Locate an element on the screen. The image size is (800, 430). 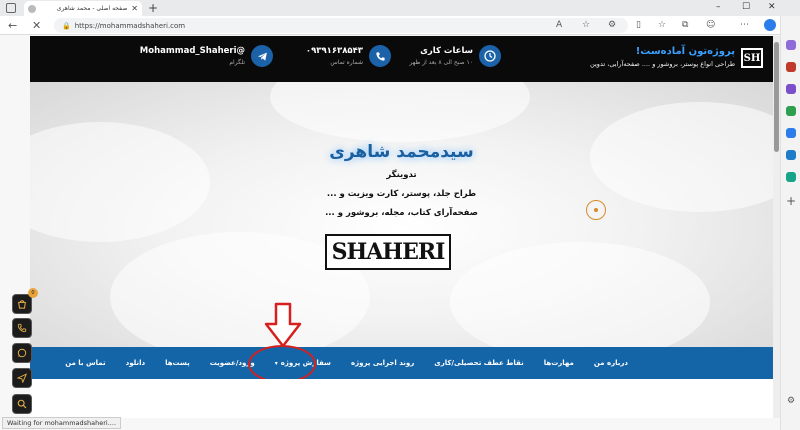
whatsapp-icon is located at coordinates (22, 353).